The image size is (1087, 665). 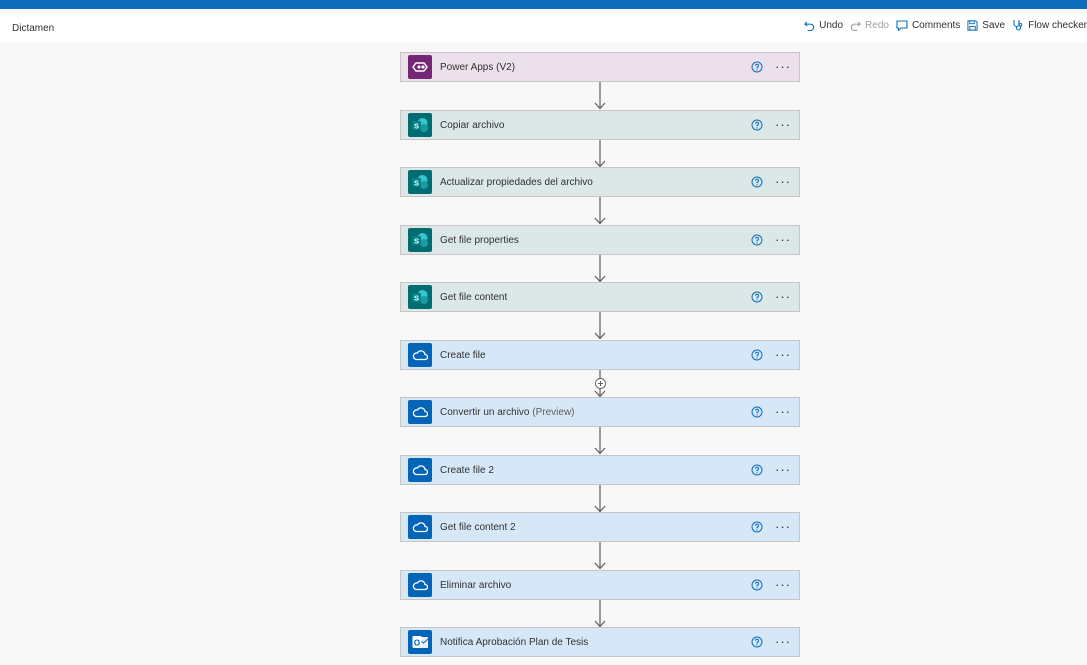 What do you see at coordinates (972, 25) in the screenshot?
I see `save-icon` at bounding box center [972, 25].